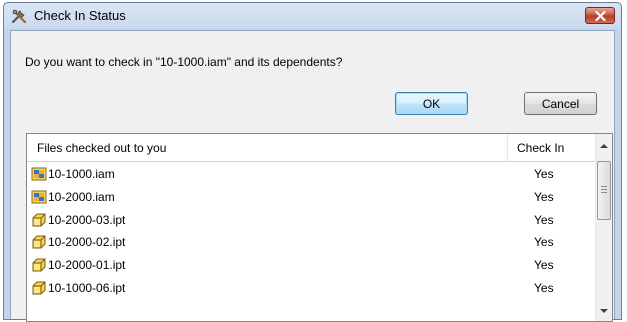  What do you see at coordinates (81, 174) in the screenshot?
I see `file-name: 10-1000.iam` at bounding box center [81, 174].